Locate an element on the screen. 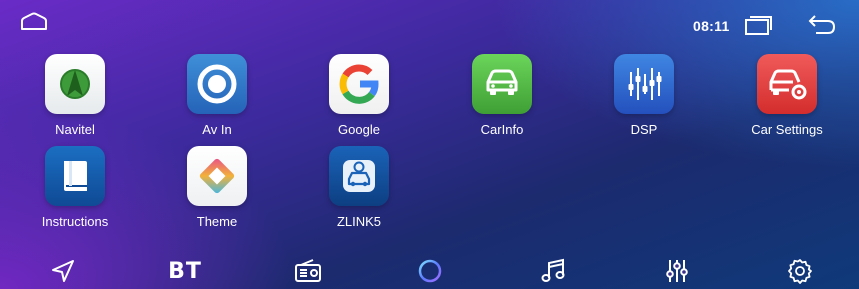  app-zlink5: ZLINK5 is located at coordinates (359, 191).